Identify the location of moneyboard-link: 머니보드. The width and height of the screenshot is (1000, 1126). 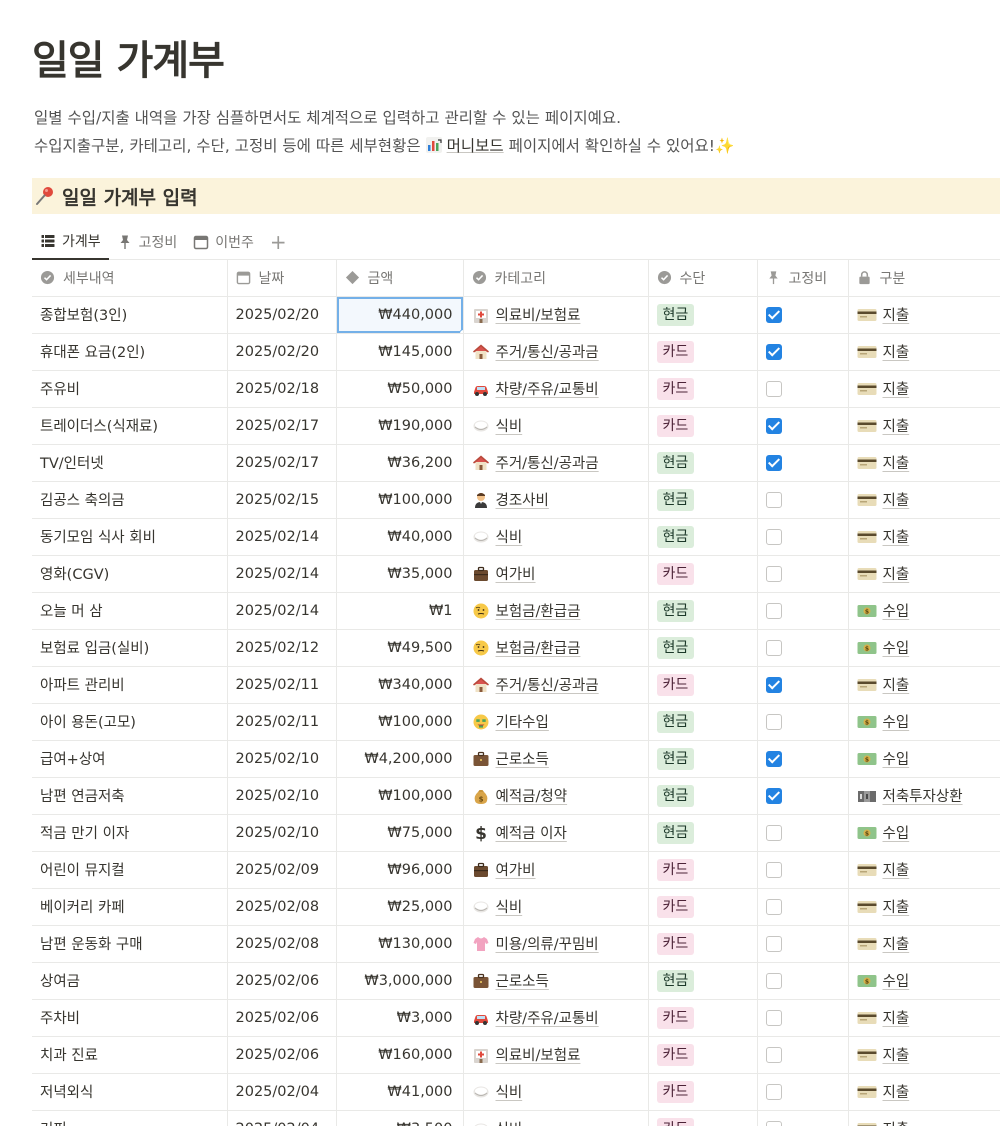
(475, 146).